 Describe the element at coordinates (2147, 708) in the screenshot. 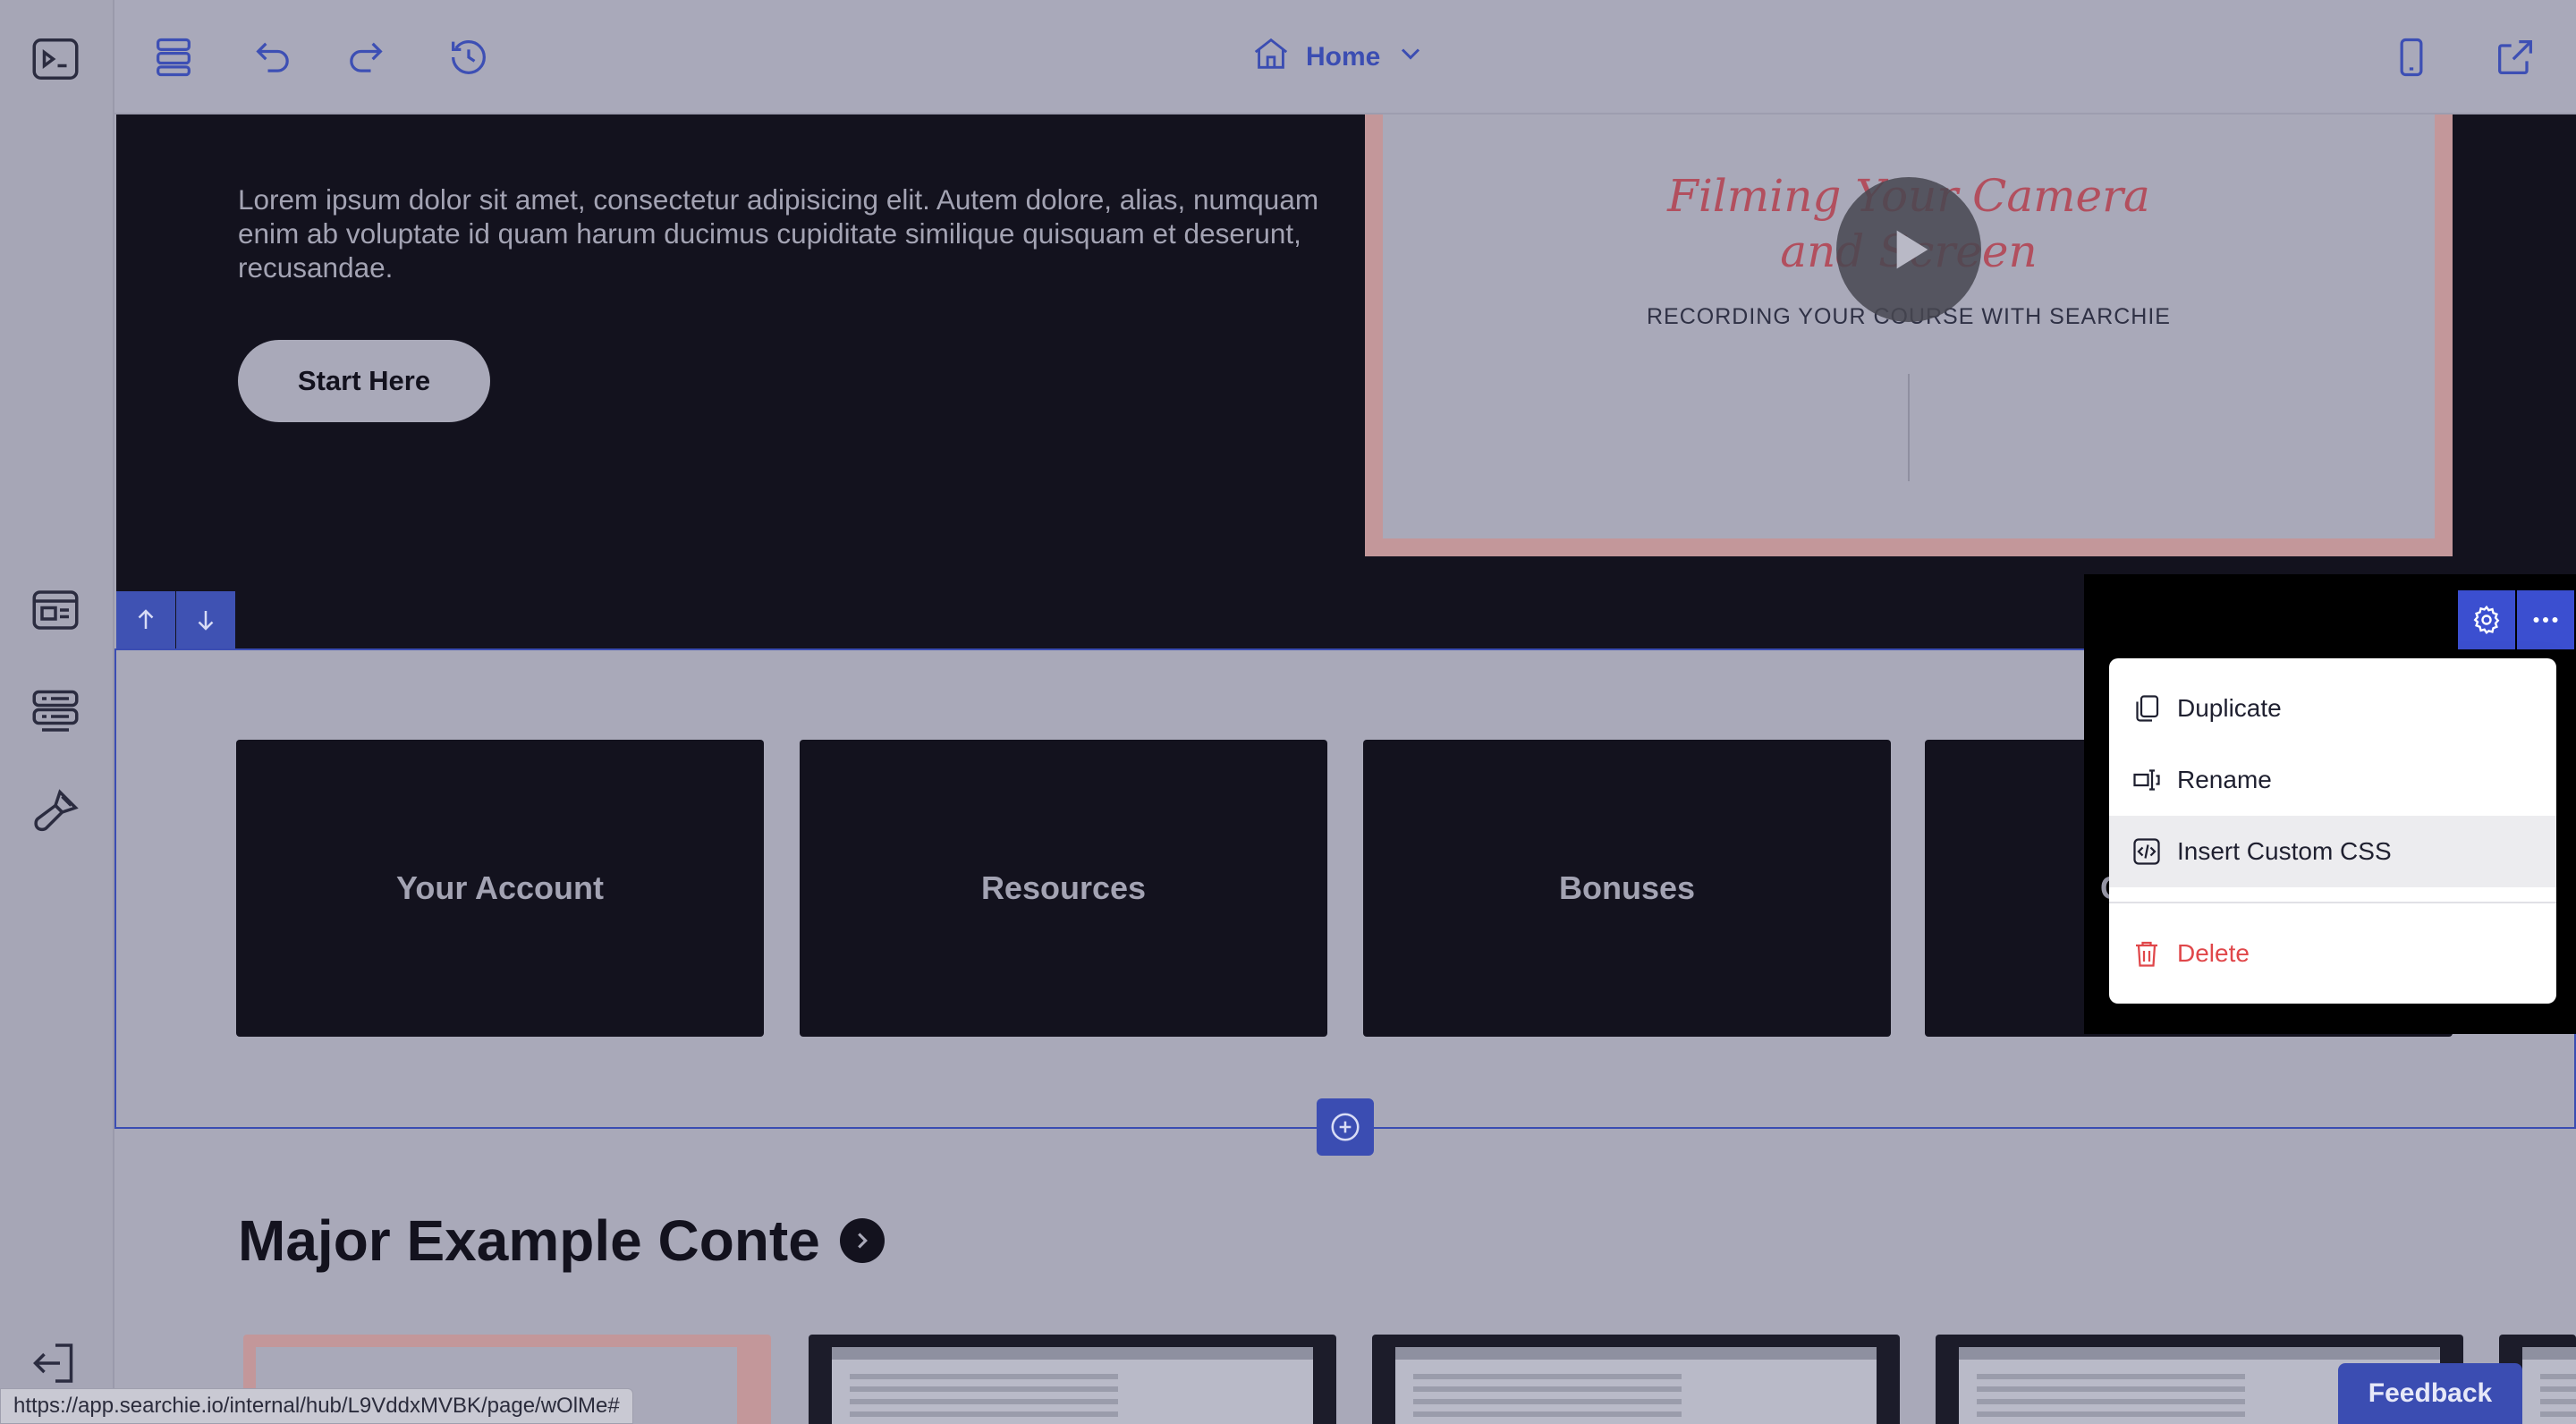

I see `duplicate-icon` at that location.